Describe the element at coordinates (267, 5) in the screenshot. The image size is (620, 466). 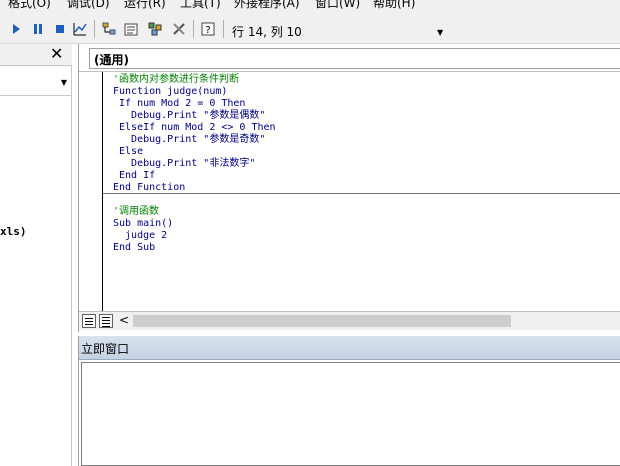
I see `menu-addins: 外接程序(A)` at that location.